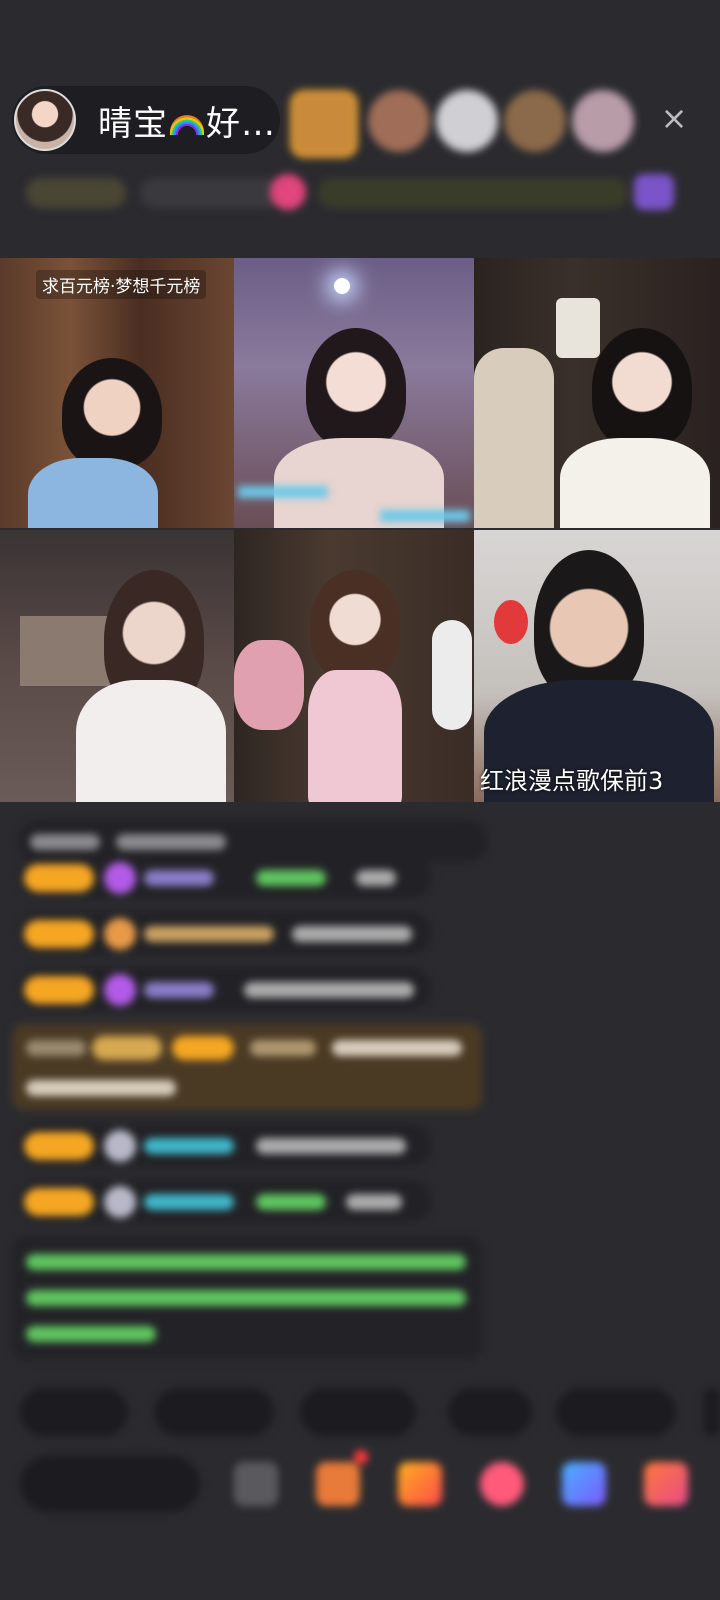 The image size is (720, 1600). I want to click on notification-dot, so click(361, 1457).